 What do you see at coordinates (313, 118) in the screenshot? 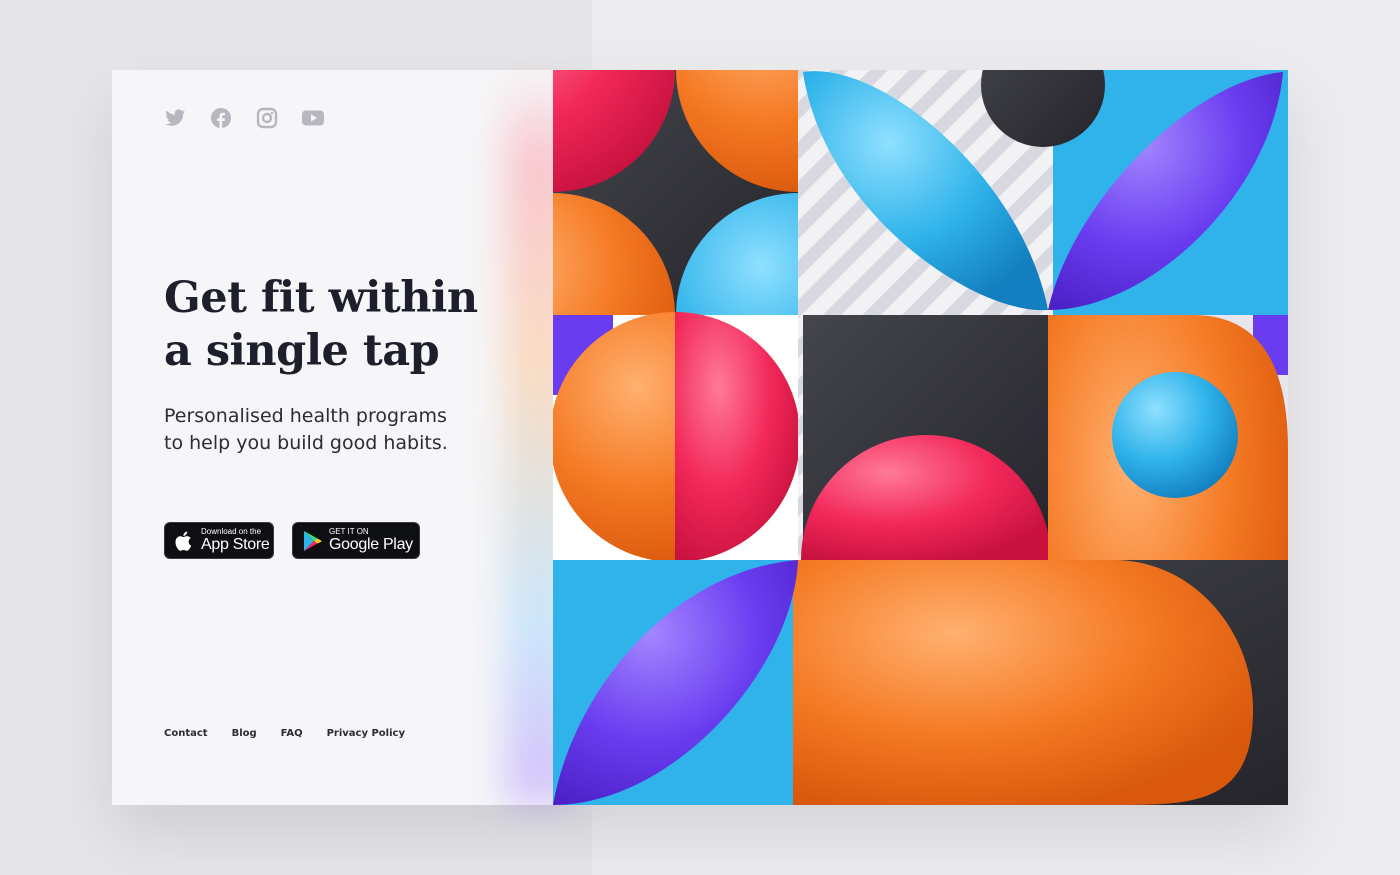
I see `youtube-icon` at bounding box center [313, 118].